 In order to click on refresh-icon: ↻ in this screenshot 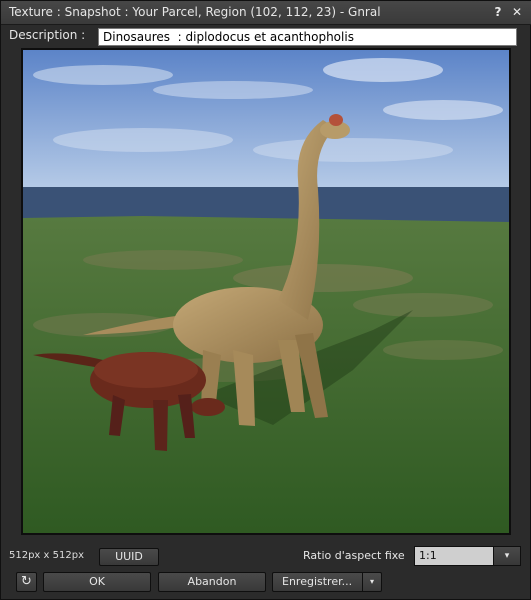, I will do `click(26, 582)`.